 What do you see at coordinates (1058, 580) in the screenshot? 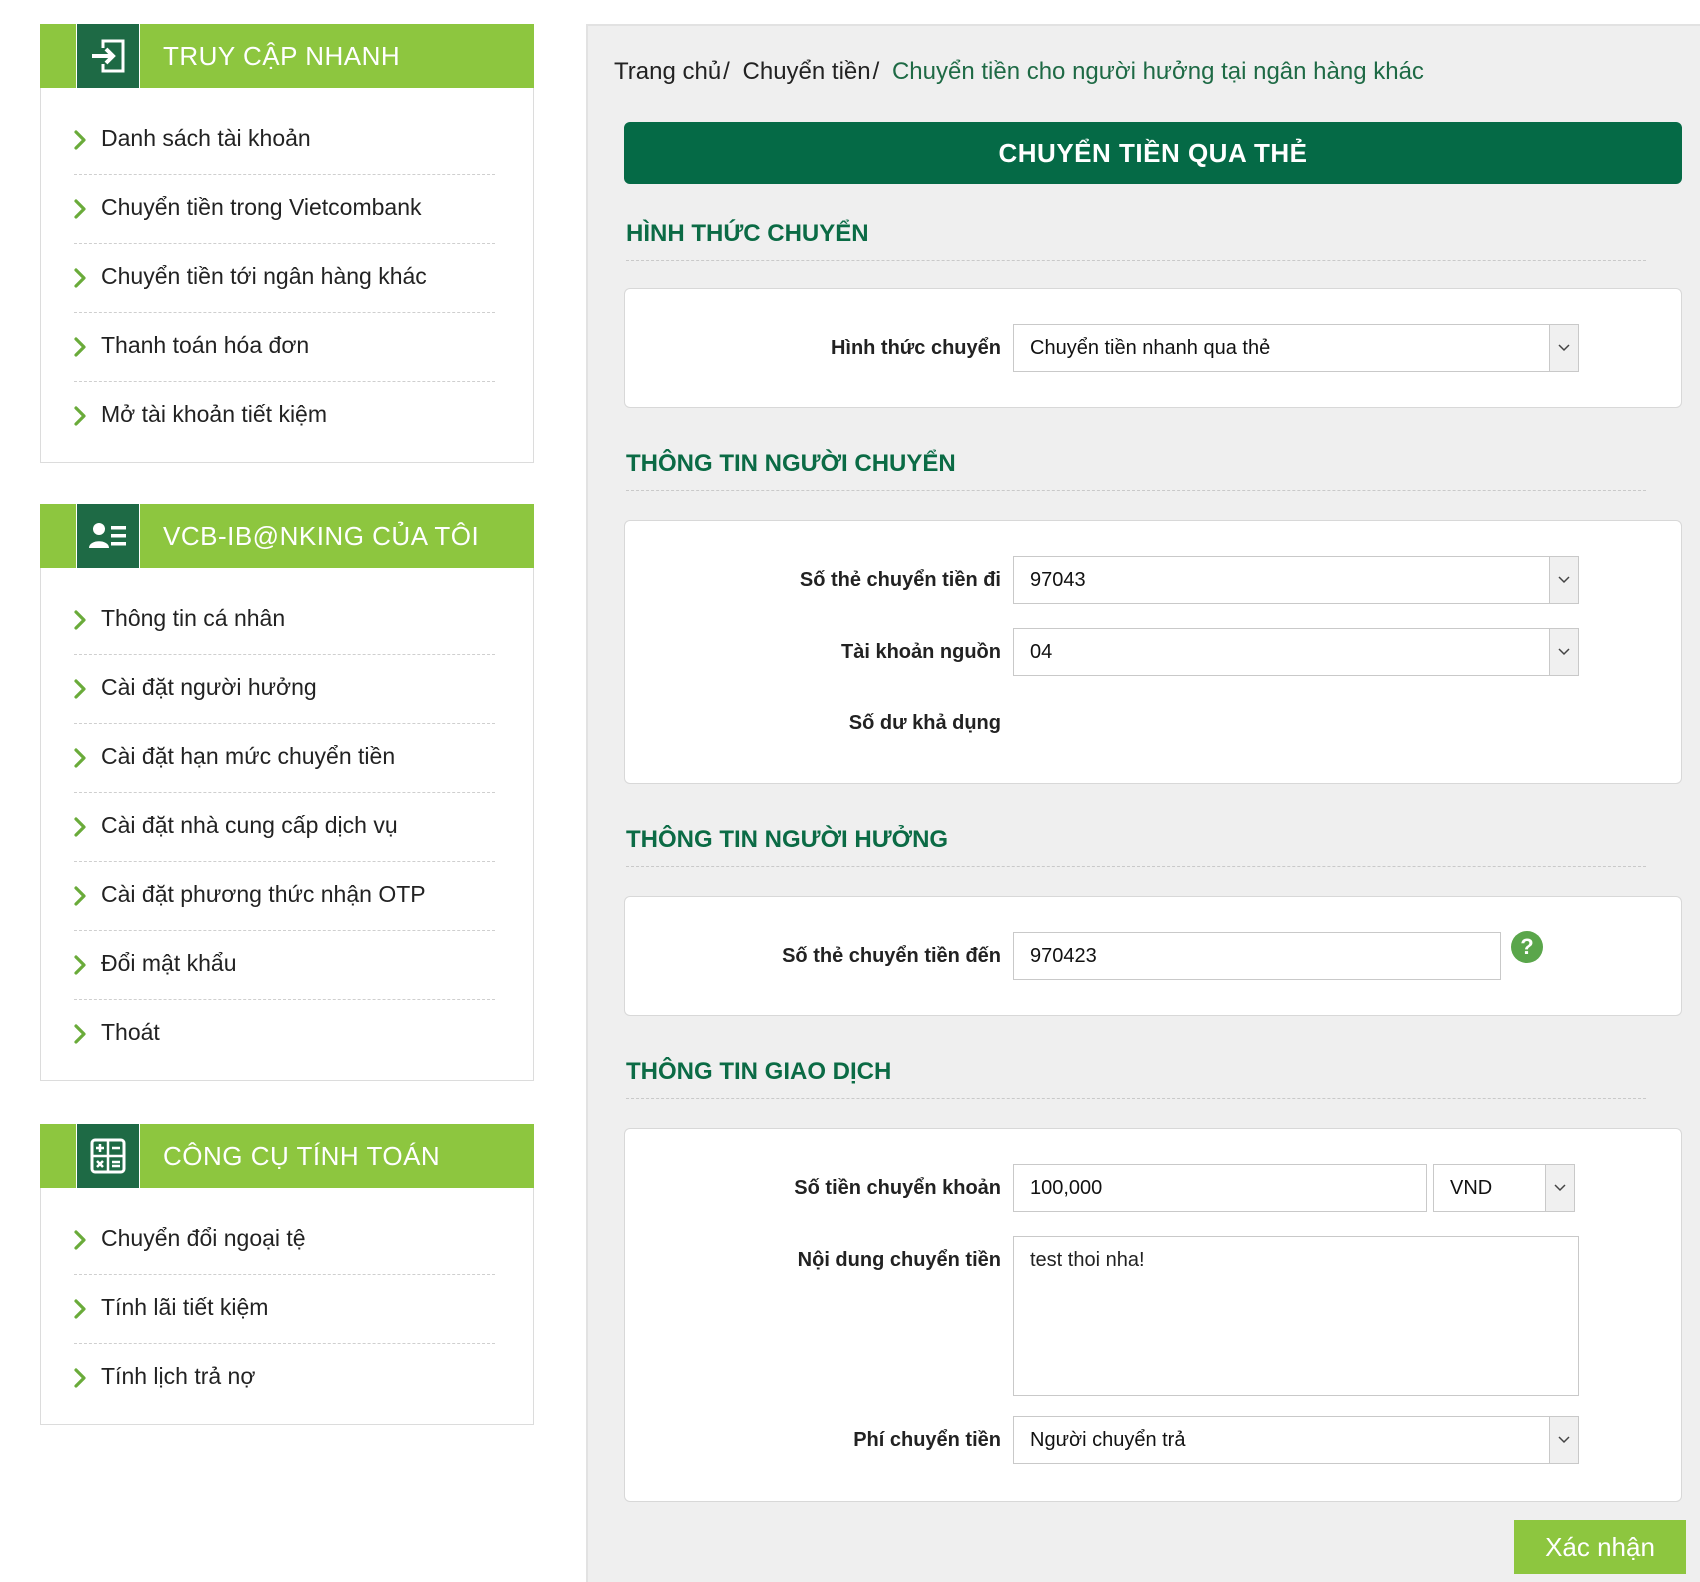
I see `source-card-value: 97043` at bounding box center [1058, 580].